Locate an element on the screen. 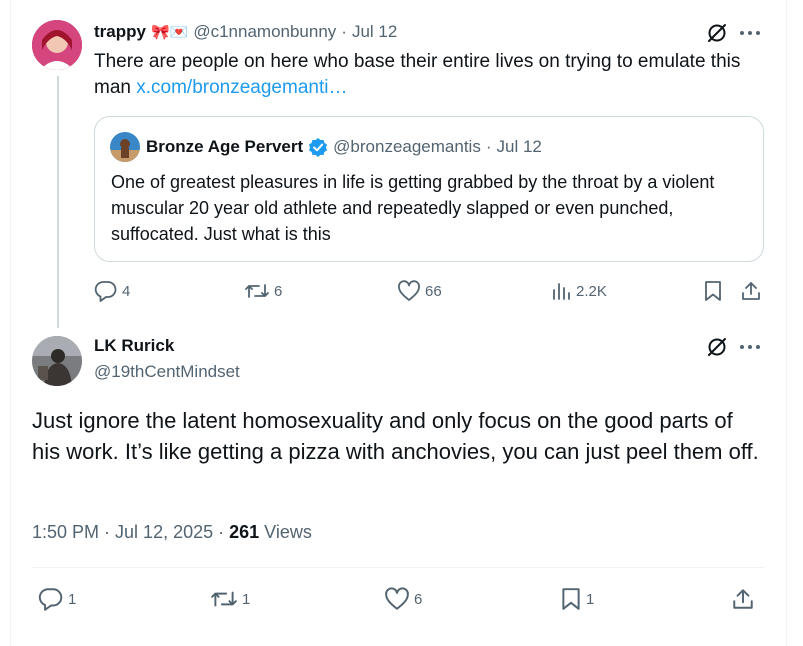  reply-button: 4 is located at coordinates (112, 291).